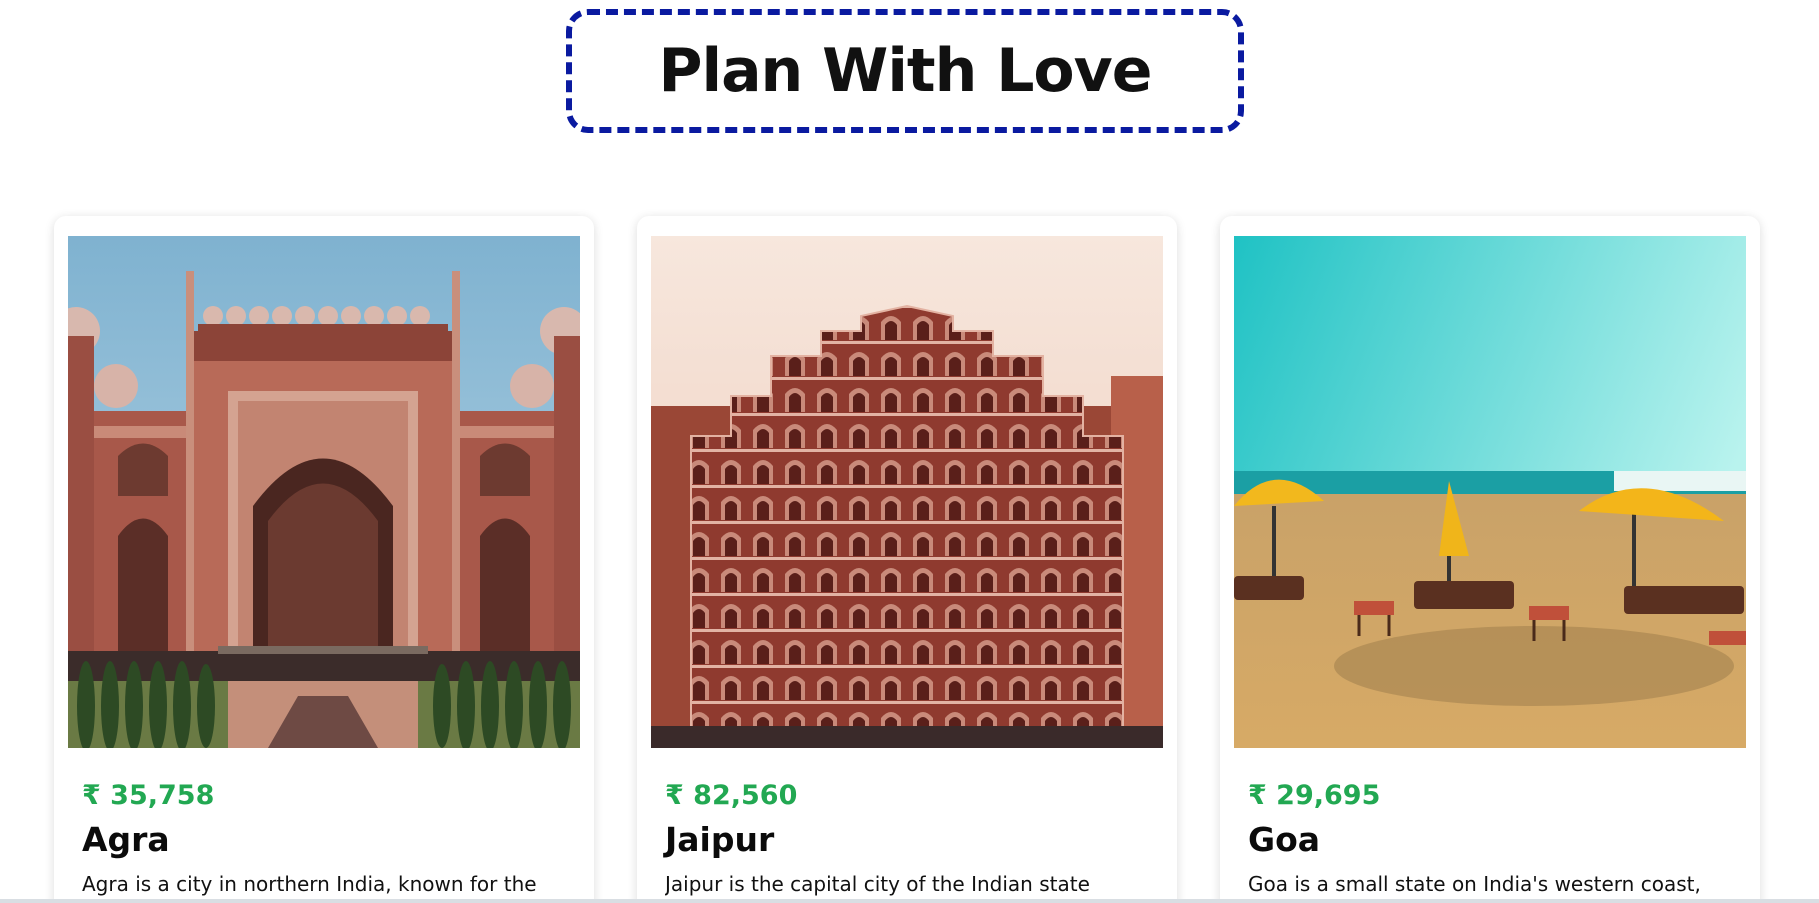 This screenshot has height=903, width=1819. Describe the element at coordinates (1314, 795) in the screenshot. I see `price-label: ₹ 29,695` at that location.